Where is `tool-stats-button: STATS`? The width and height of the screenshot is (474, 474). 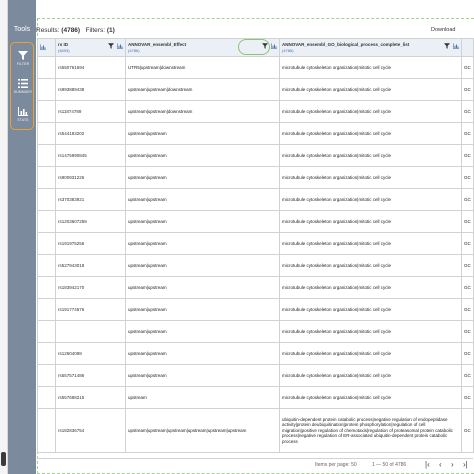 tool-stats-button: STATS is located at coordinates (23, 114).